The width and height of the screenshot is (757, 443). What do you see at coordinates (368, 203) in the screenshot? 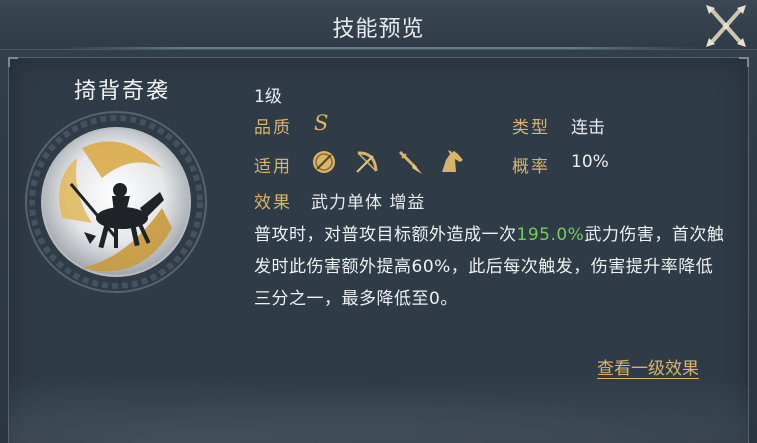
I see `effect-value: 武力单体 增益` at bounding box center [368, 203].